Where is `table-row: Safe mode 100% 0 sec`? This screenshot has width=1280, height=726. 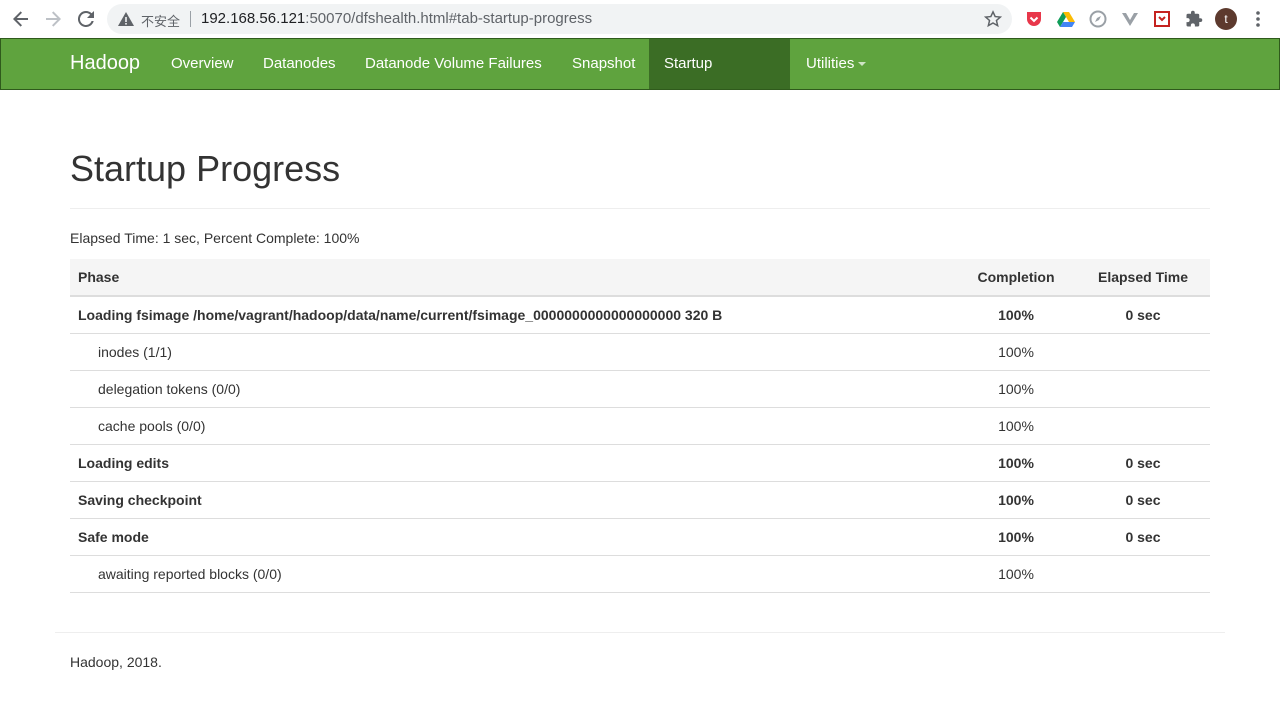
table-row: Safe mode 100% 0 sec is located at coordinates (640, 536).